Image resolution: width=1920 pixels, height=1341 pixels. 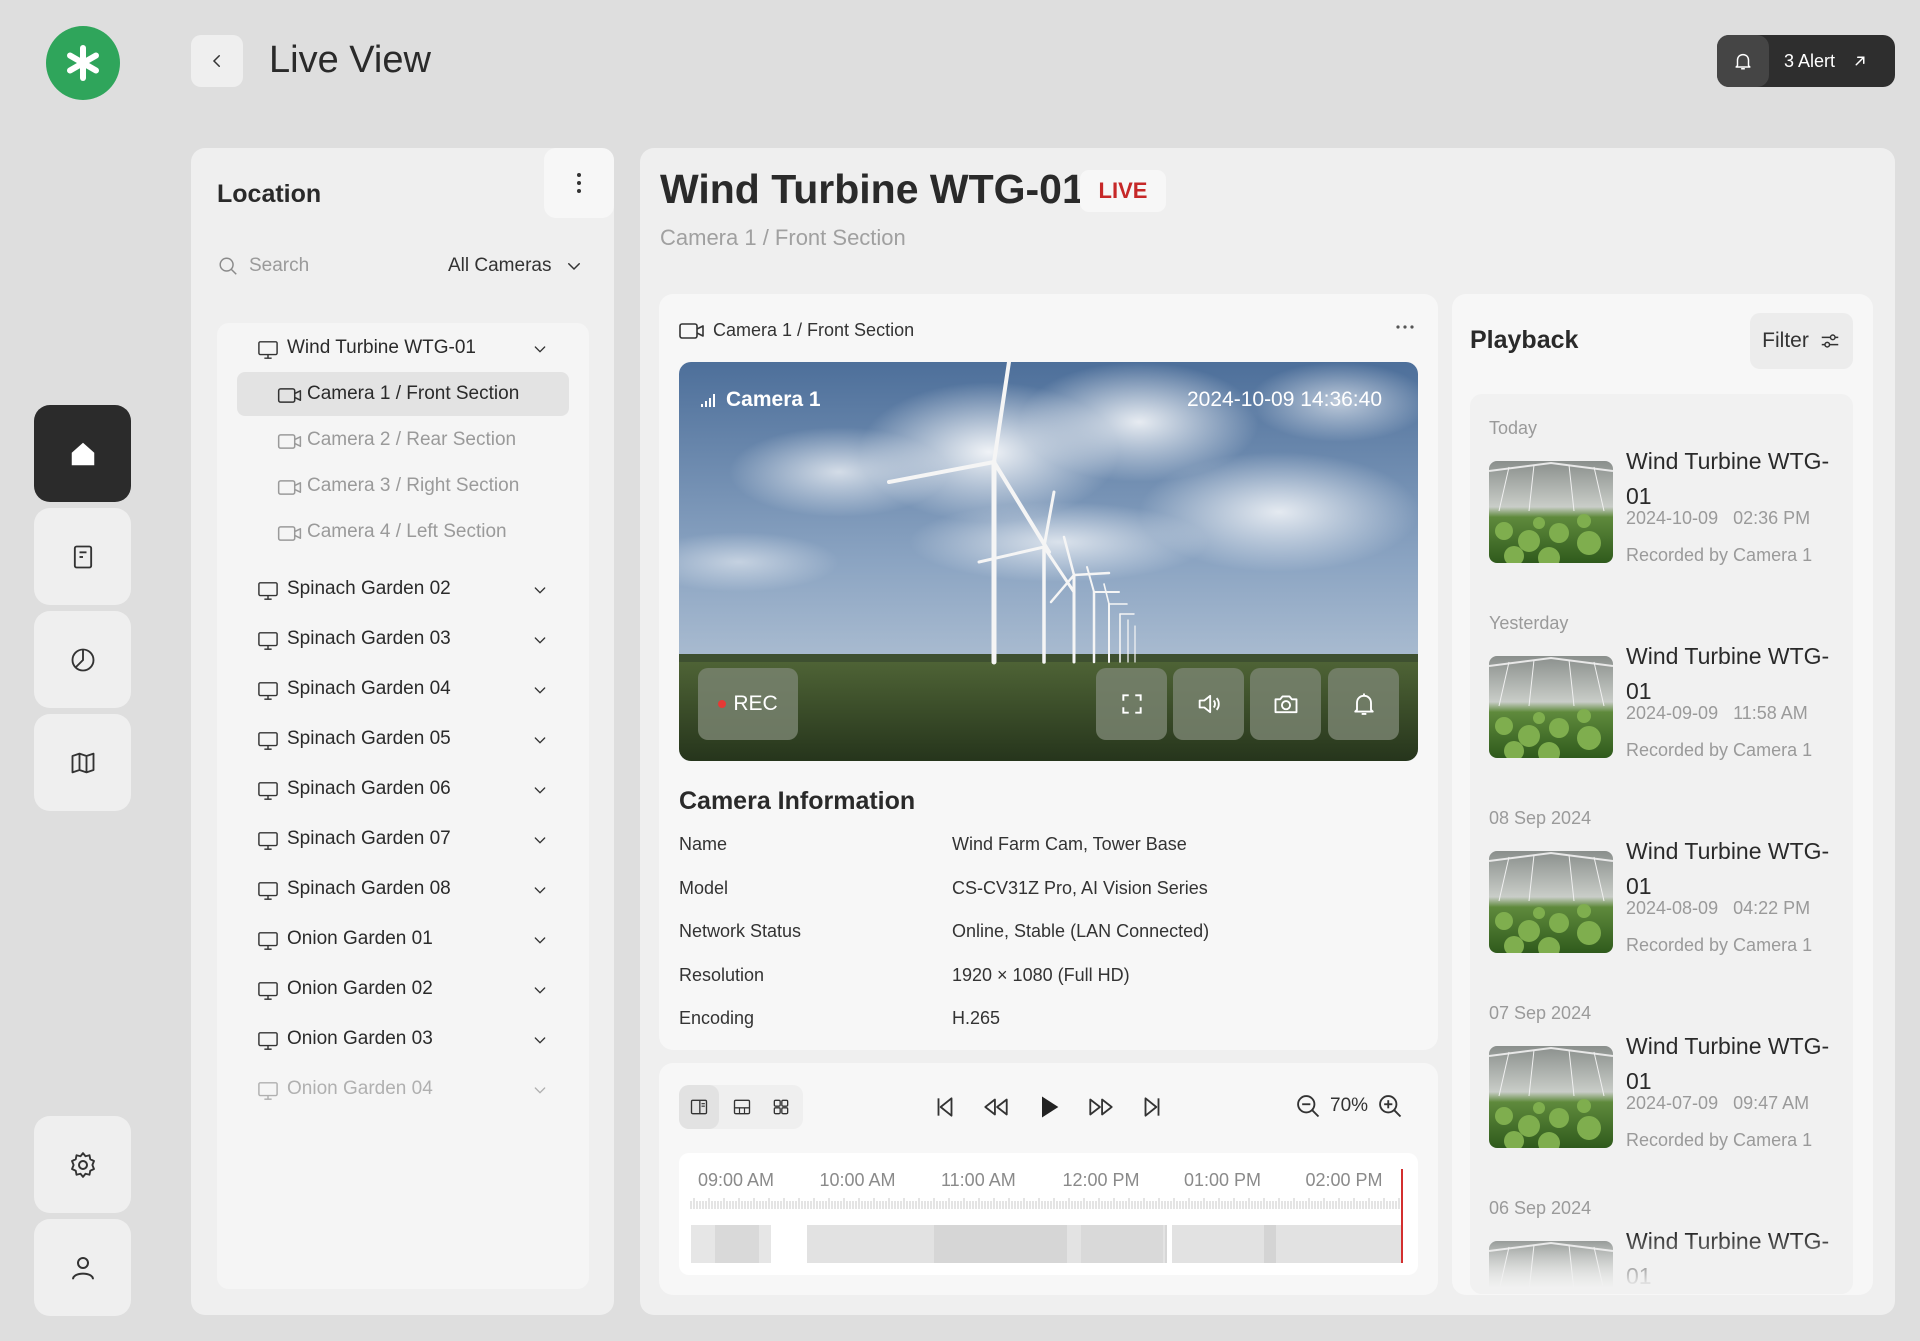 I want to click on tree-group-label: Spinach Garden 04, so click(x=369, y=688).